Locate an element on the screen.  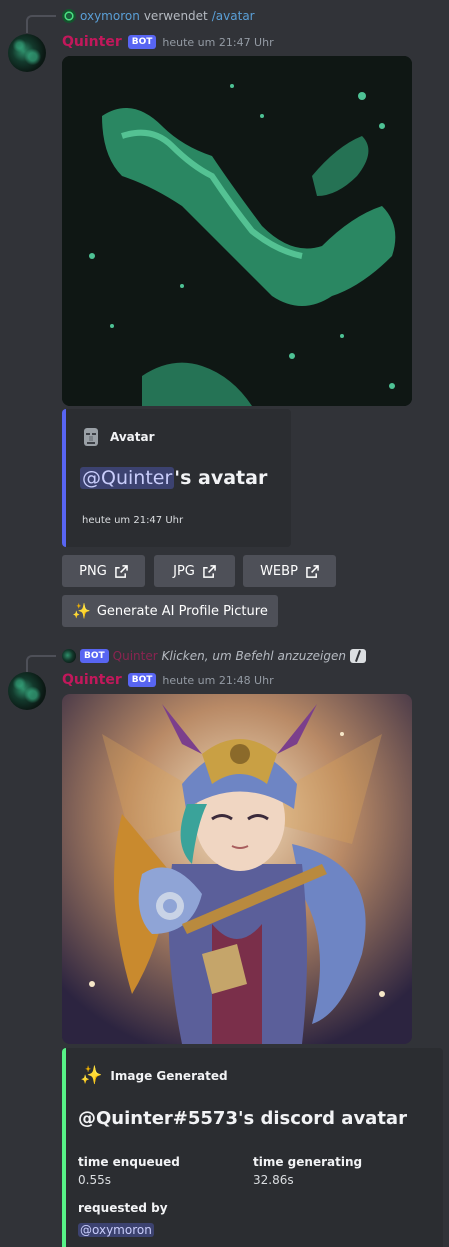
embed-footer: heute um 21:47 Uhr is located at coordinates (133, 520).